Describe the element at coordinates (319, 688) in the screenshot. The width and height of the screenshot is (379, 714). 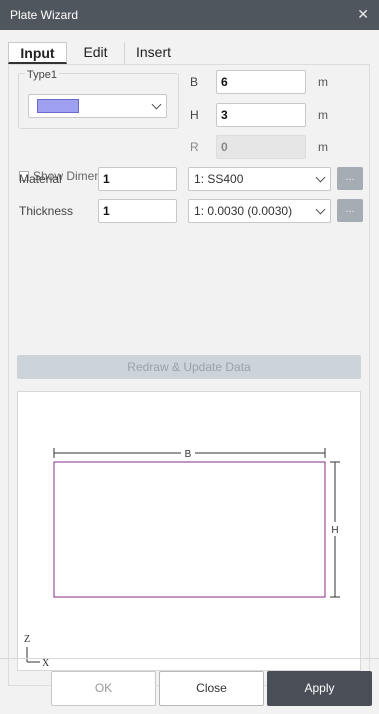
I see `apply-button: Apply` at that location.